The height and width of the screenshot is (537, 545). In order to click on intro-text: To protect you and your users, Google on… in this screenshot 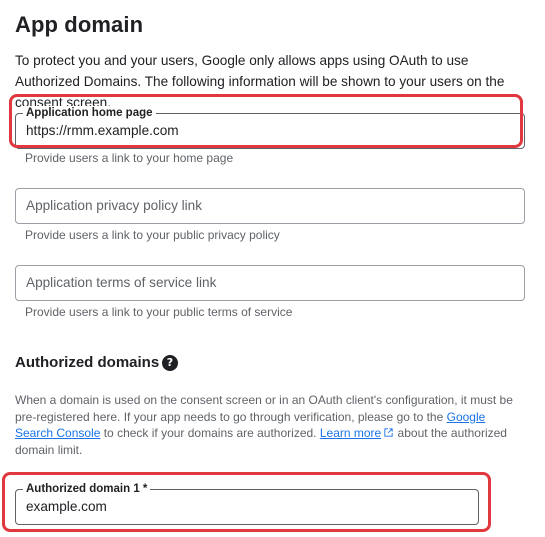, I will do `click(260, 81)`.